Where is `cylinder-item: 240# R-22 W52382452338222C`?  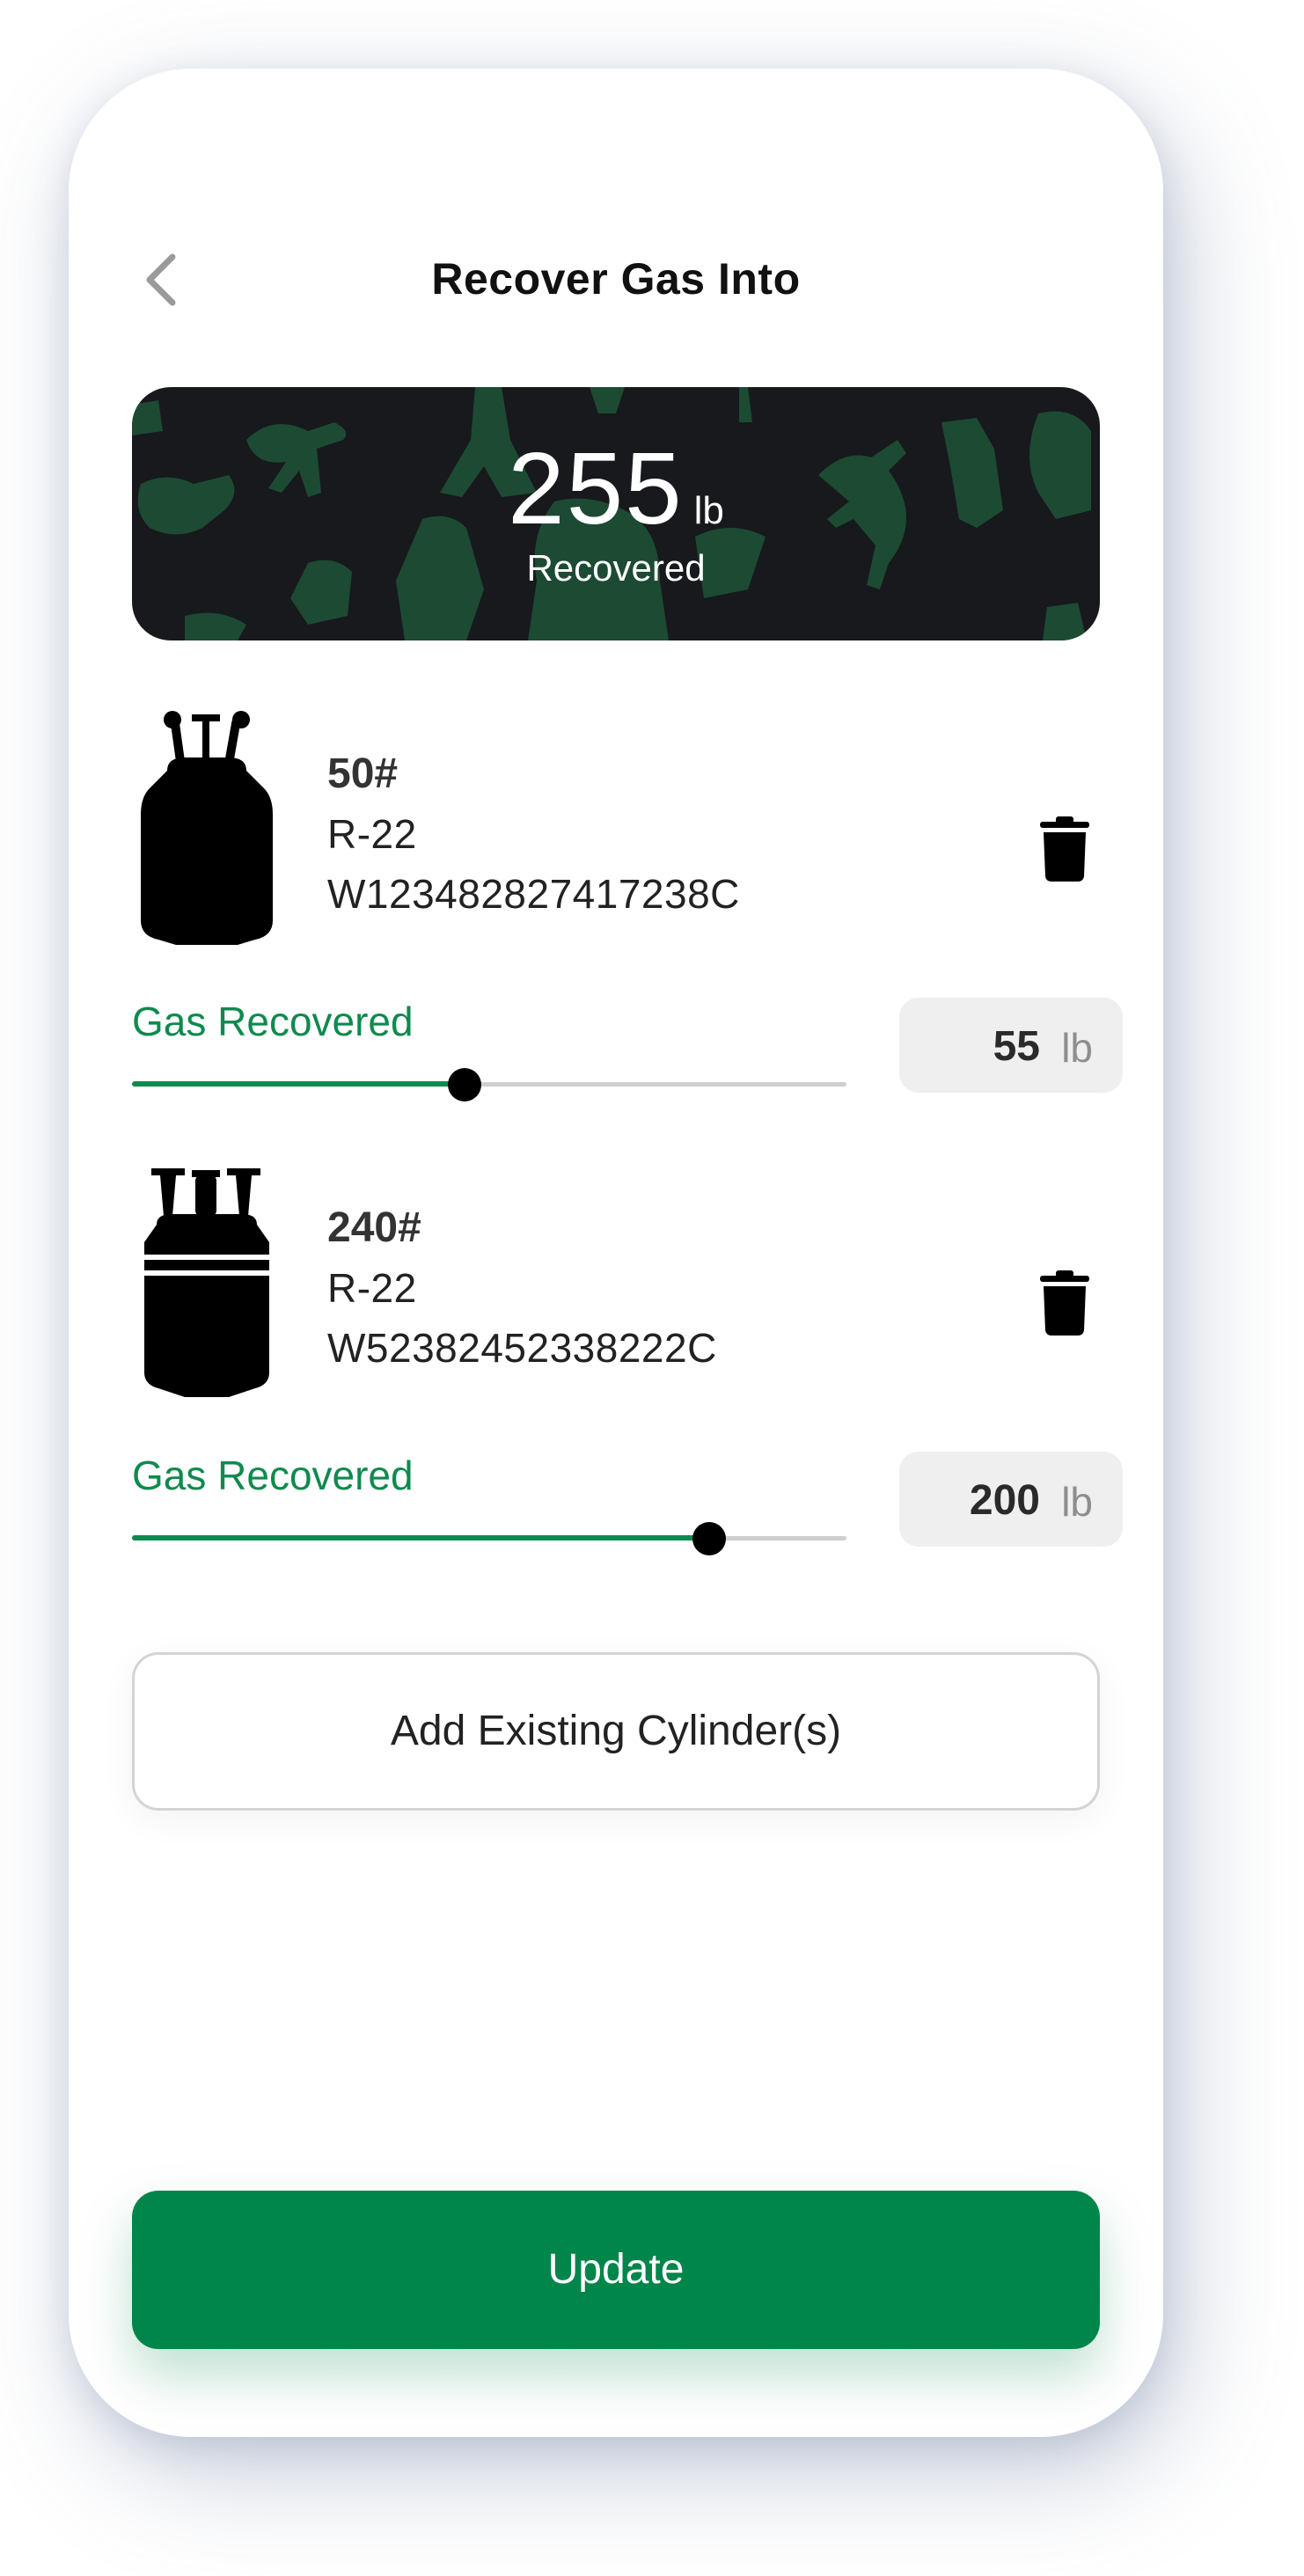
cylinder-item: 240# R-22 W52382452338222C is located at coordinates (624, 1295).